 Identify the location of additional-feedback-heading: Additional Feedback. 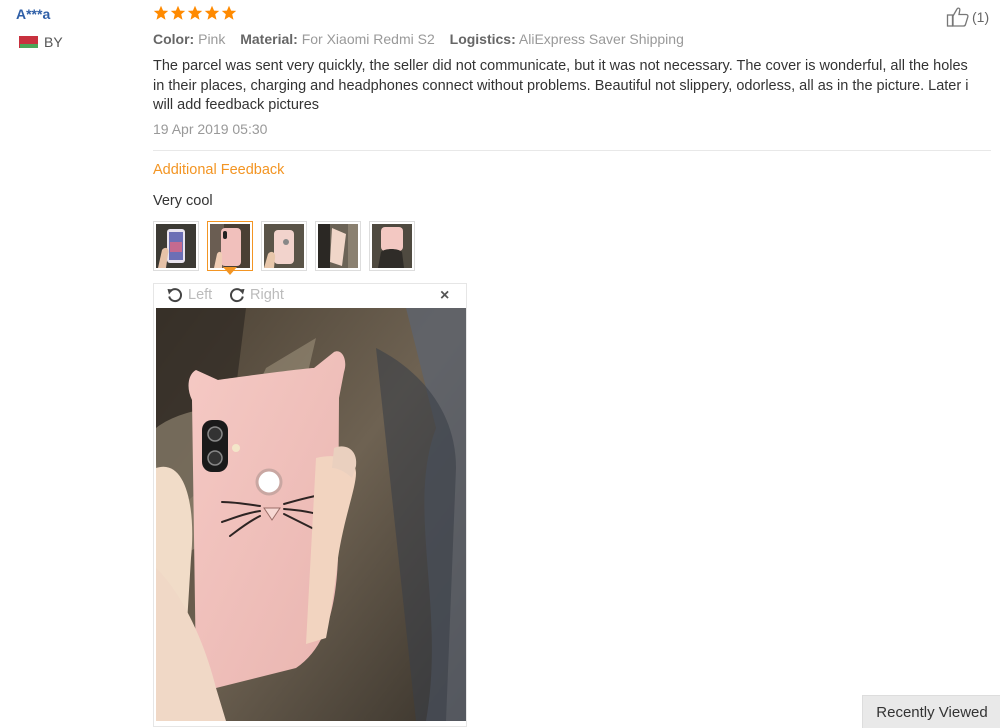
(219, 170).